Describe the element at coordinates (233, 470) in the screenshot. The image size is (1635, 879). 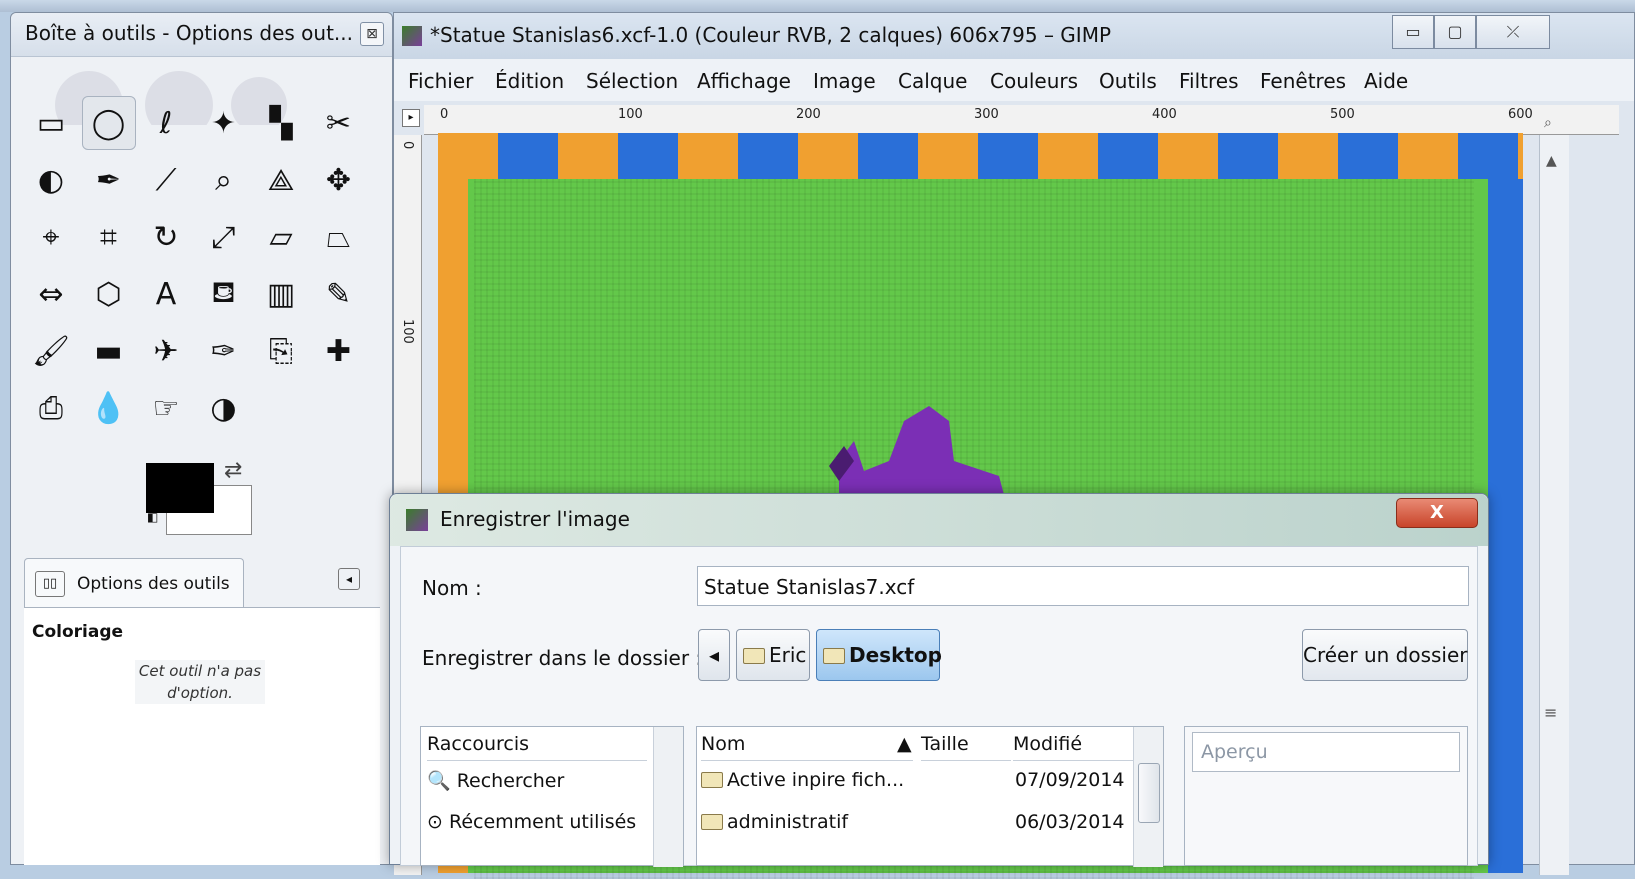
I see `swap-colors-icon: ⇄` at that location.